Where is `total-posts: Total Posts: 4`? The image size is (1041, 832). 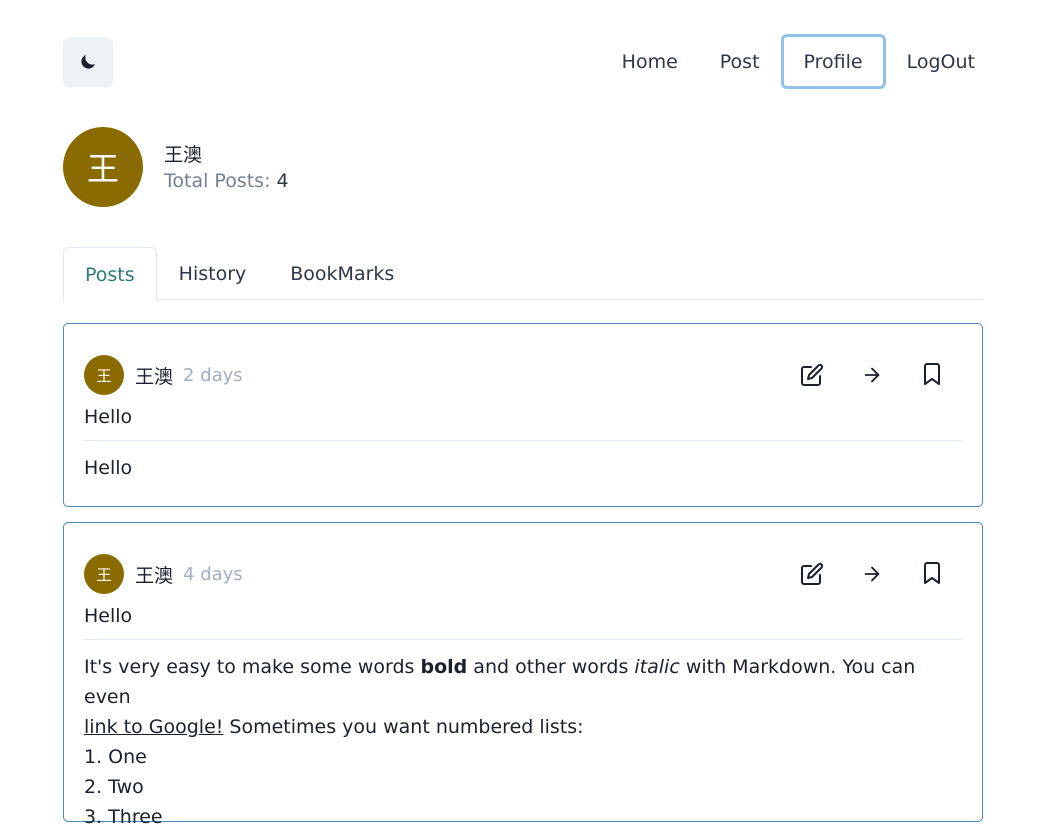 total-posts: Total Posts: 4 is located at coordinates (226, 181).